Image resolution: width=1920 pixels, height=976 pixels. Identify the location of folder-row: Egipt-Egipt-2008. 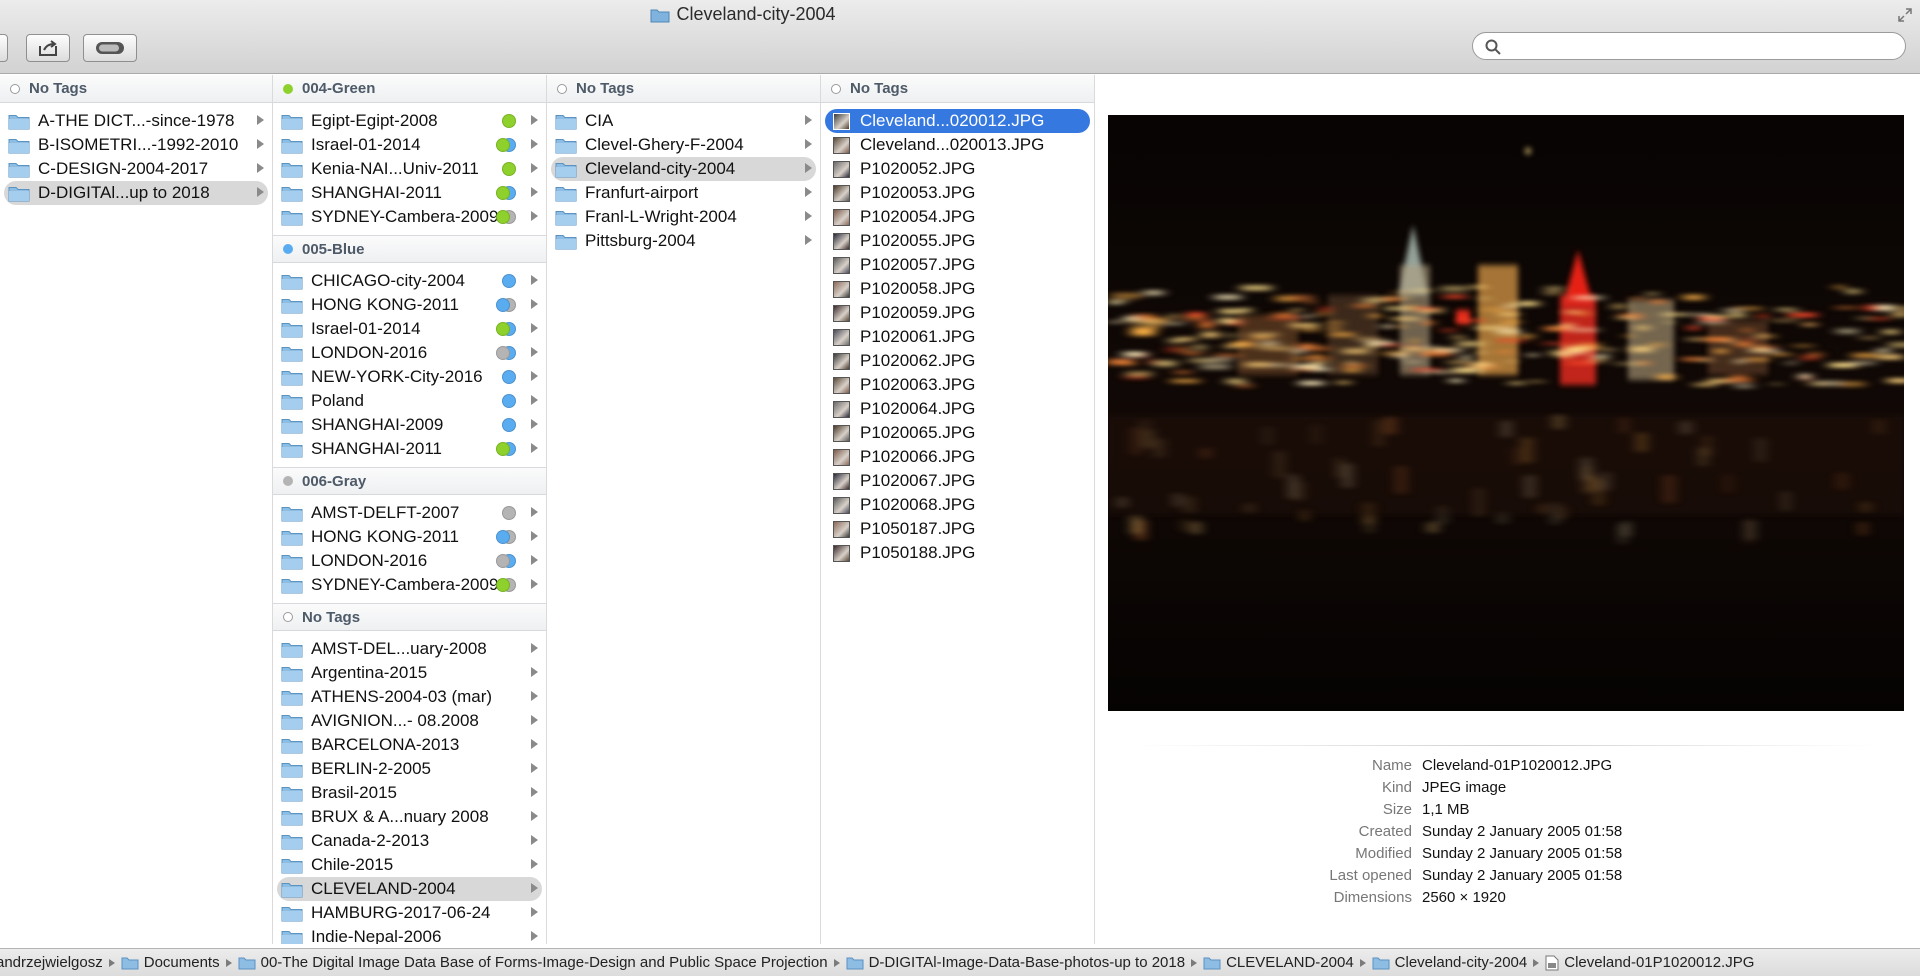
(409, 121).